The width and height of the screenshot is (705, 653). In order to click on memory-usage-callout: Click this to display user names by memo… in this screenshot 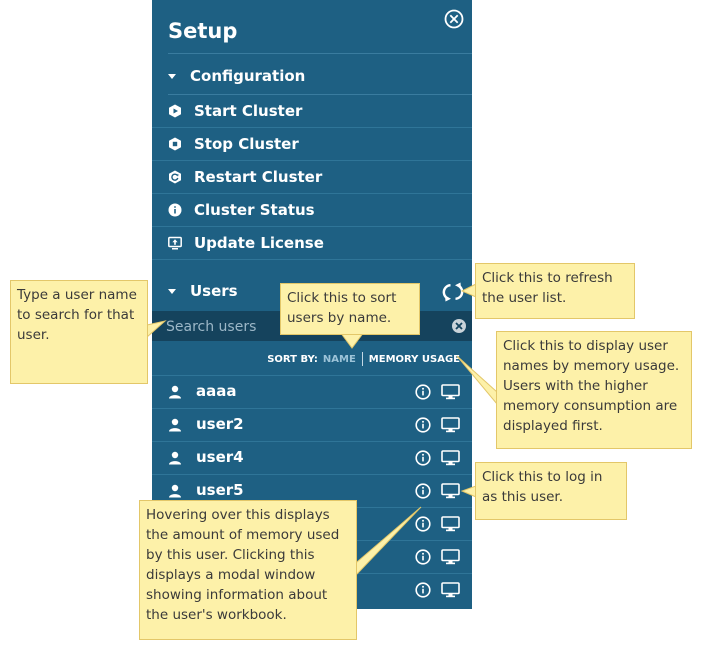, I will do `click(594, 390)`.